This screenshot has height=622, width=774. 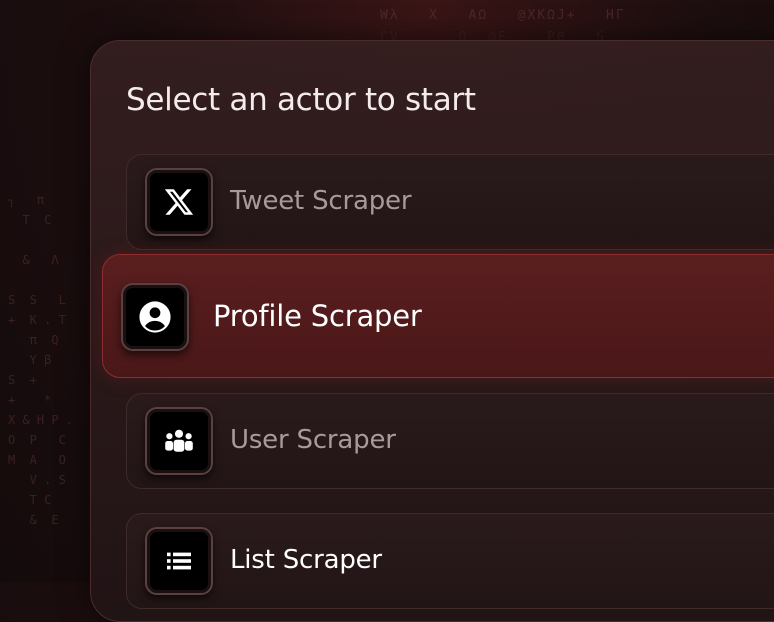 I want to click on actor-label-profile-scraper: Profile Scraper, so click(x=317, y=316).